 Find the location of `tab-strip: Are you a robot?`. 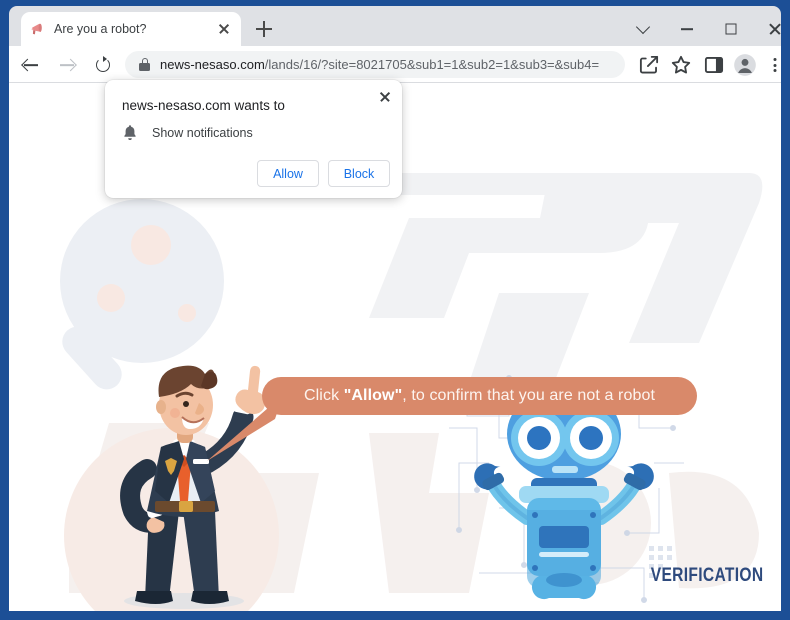

tab-strip: Are you a robot? is located at coordinates (395, 26).